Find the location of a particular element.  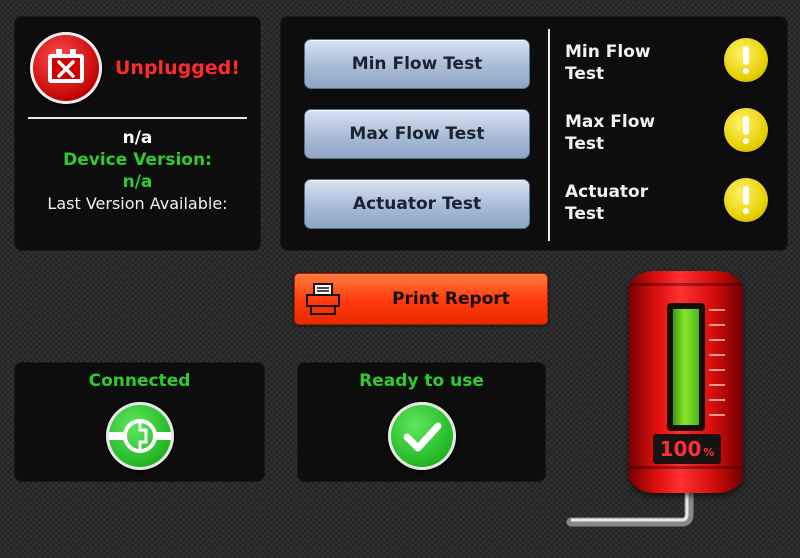

min-flow-test-status-label: Min Flow Test is located at coordinates (608, 63).